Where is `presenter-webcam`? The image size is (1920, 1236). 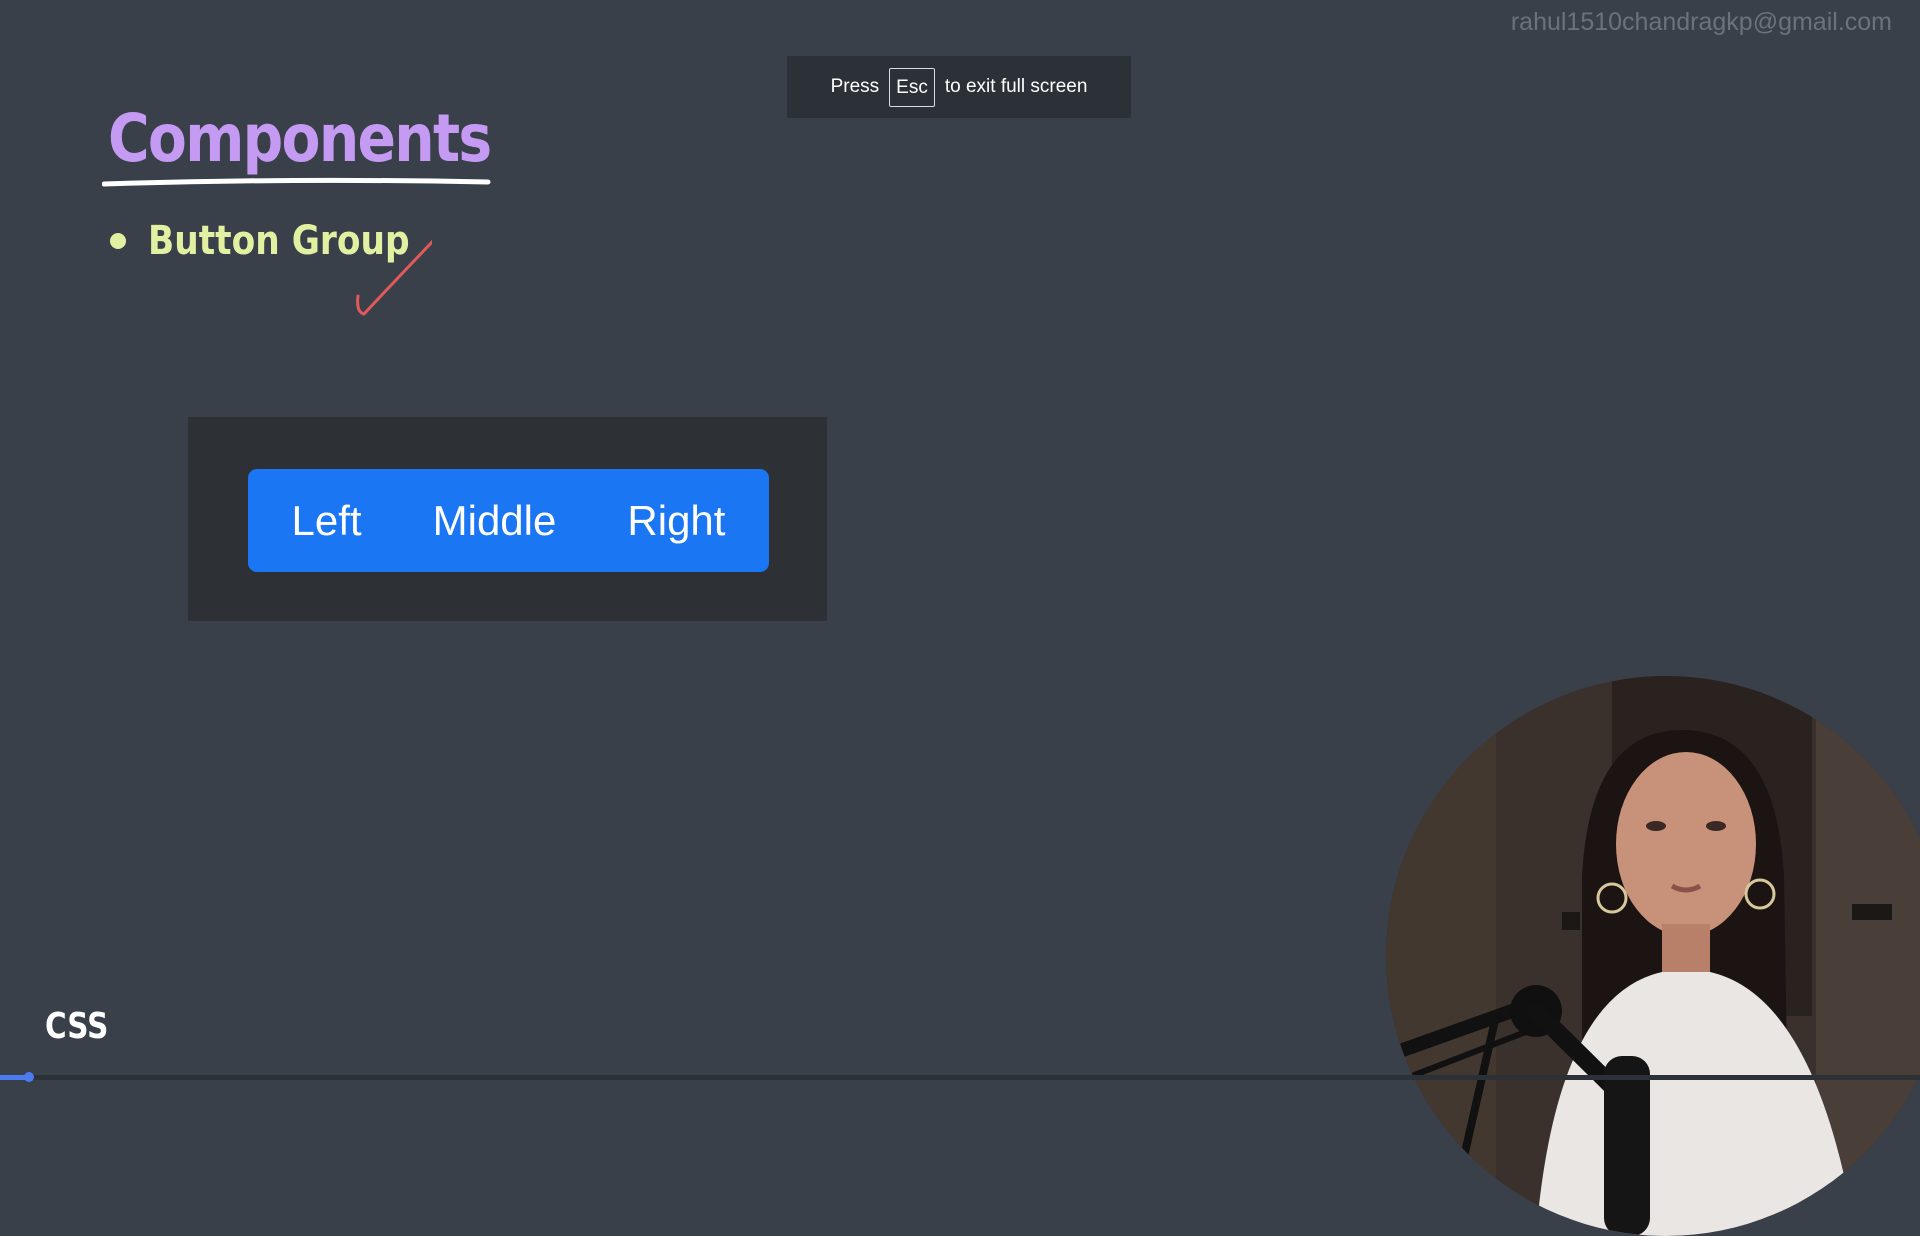 presenter-webcam is located at coordinates (1653, 956).